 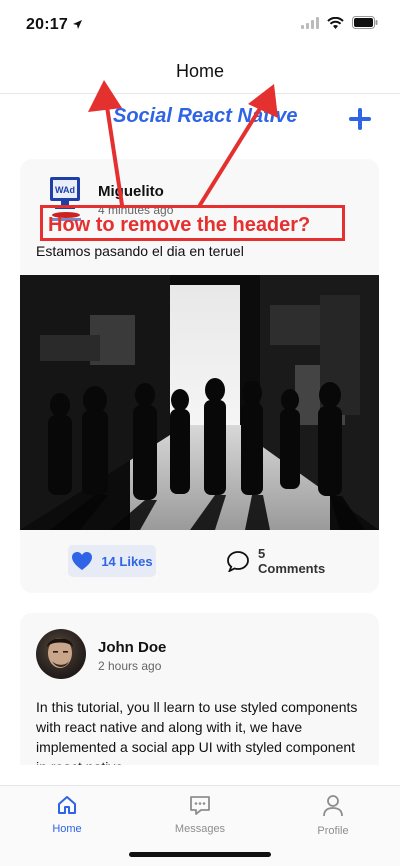 I want to click on like-count: 14 Likes, so click(x=127, y=561).